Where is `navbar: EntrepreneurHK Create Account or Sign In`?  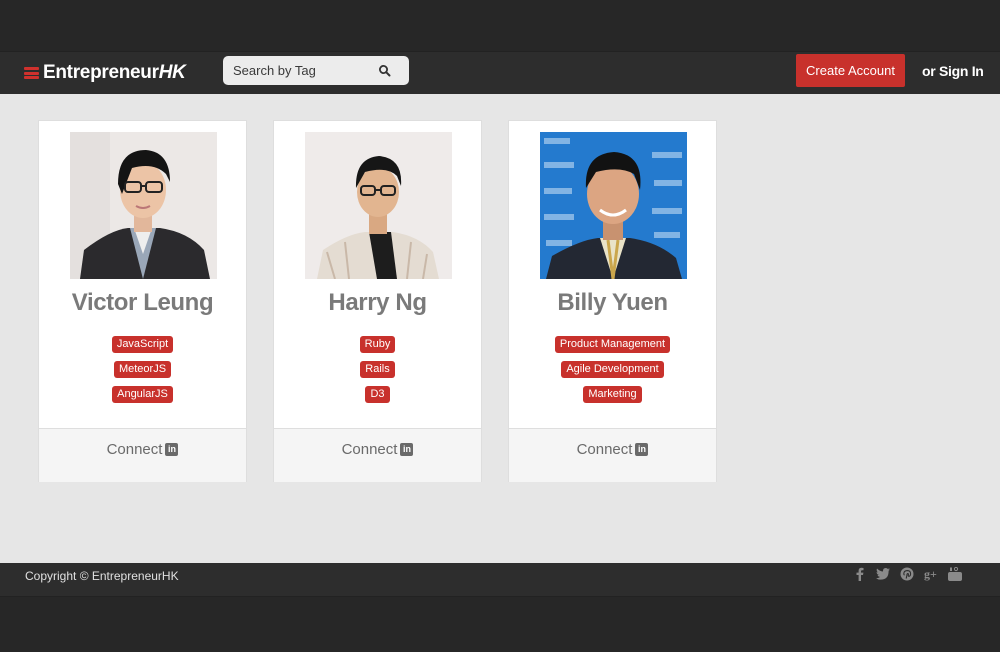
navbar: EntrepreneurHK Create Account or Sign In is located at coordinates (500, 72).